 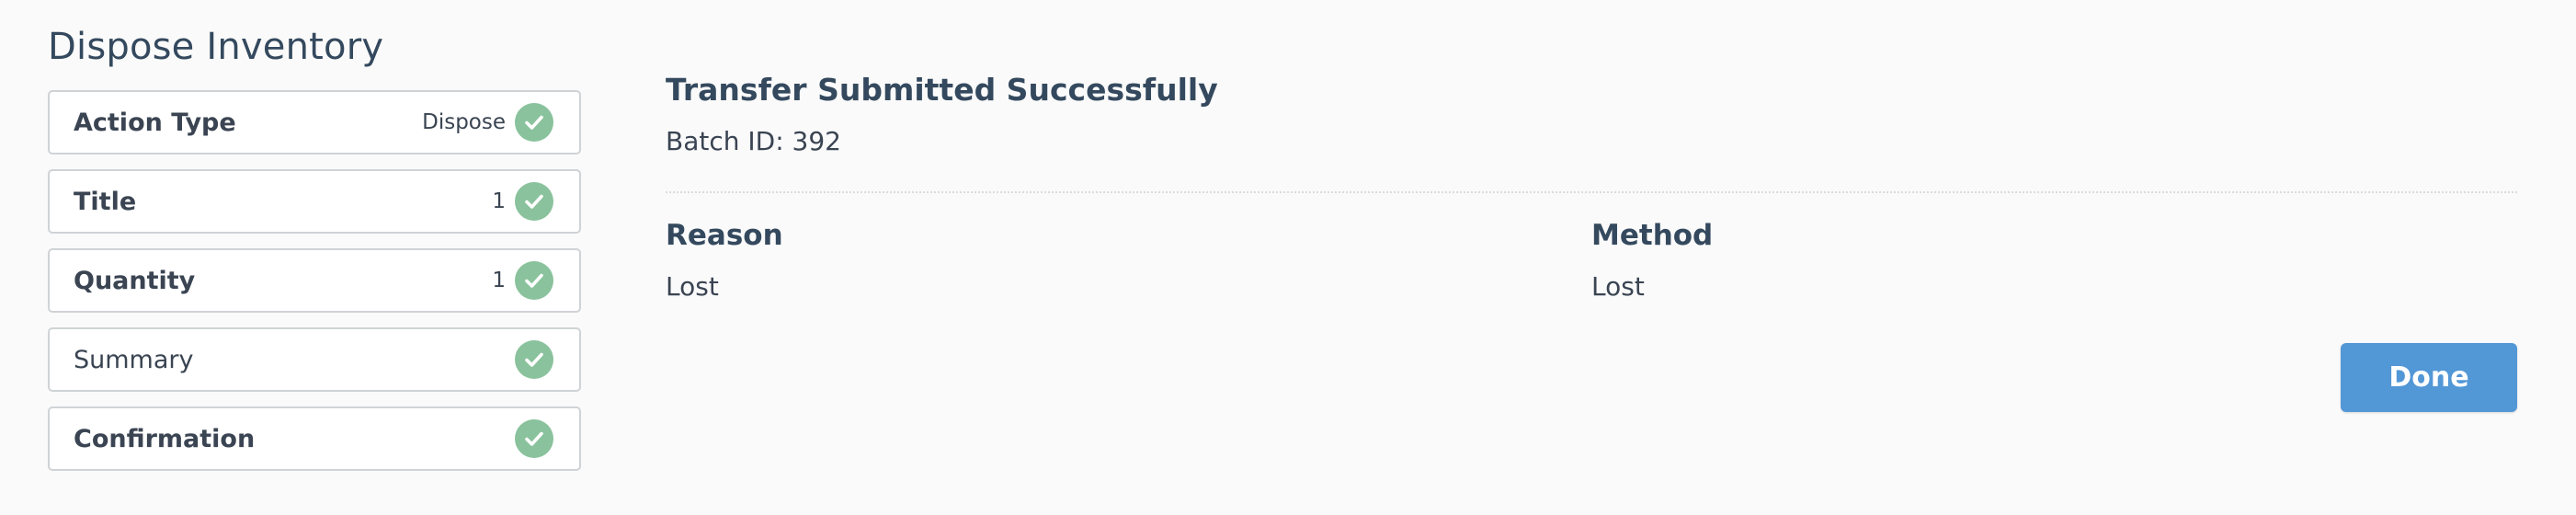 I want to click on success-title: Transfer Submitted Successfully, so click(x=942, y=90).